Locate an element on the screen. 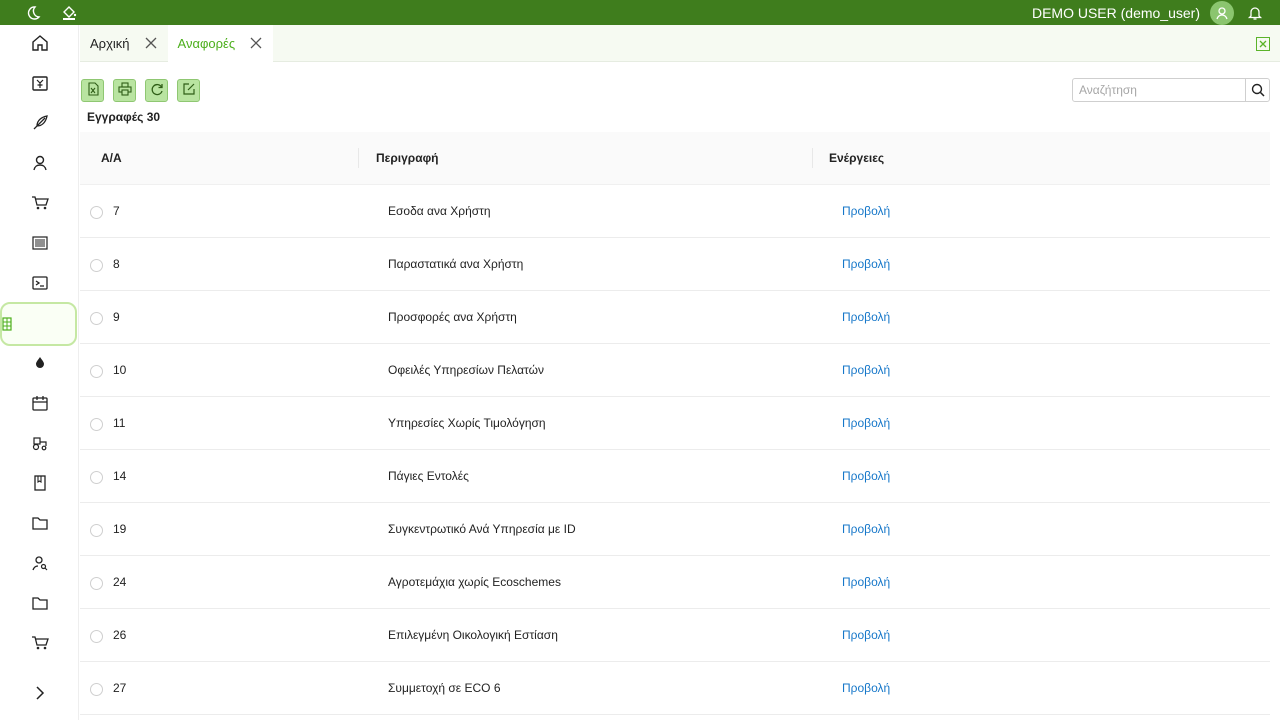 Image resolution: width=1280 pixels, height=720 pixels. refresh-button is located at coordinates (156, 90).